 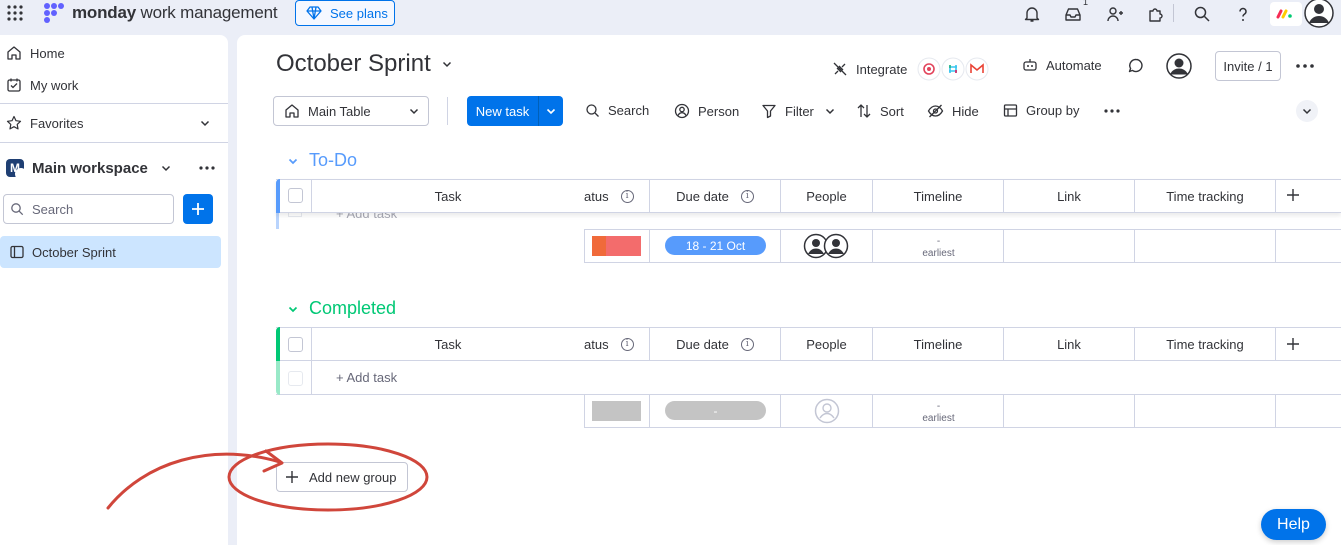 I want to click on people-avatars-icon, so click(x=827, y=246).